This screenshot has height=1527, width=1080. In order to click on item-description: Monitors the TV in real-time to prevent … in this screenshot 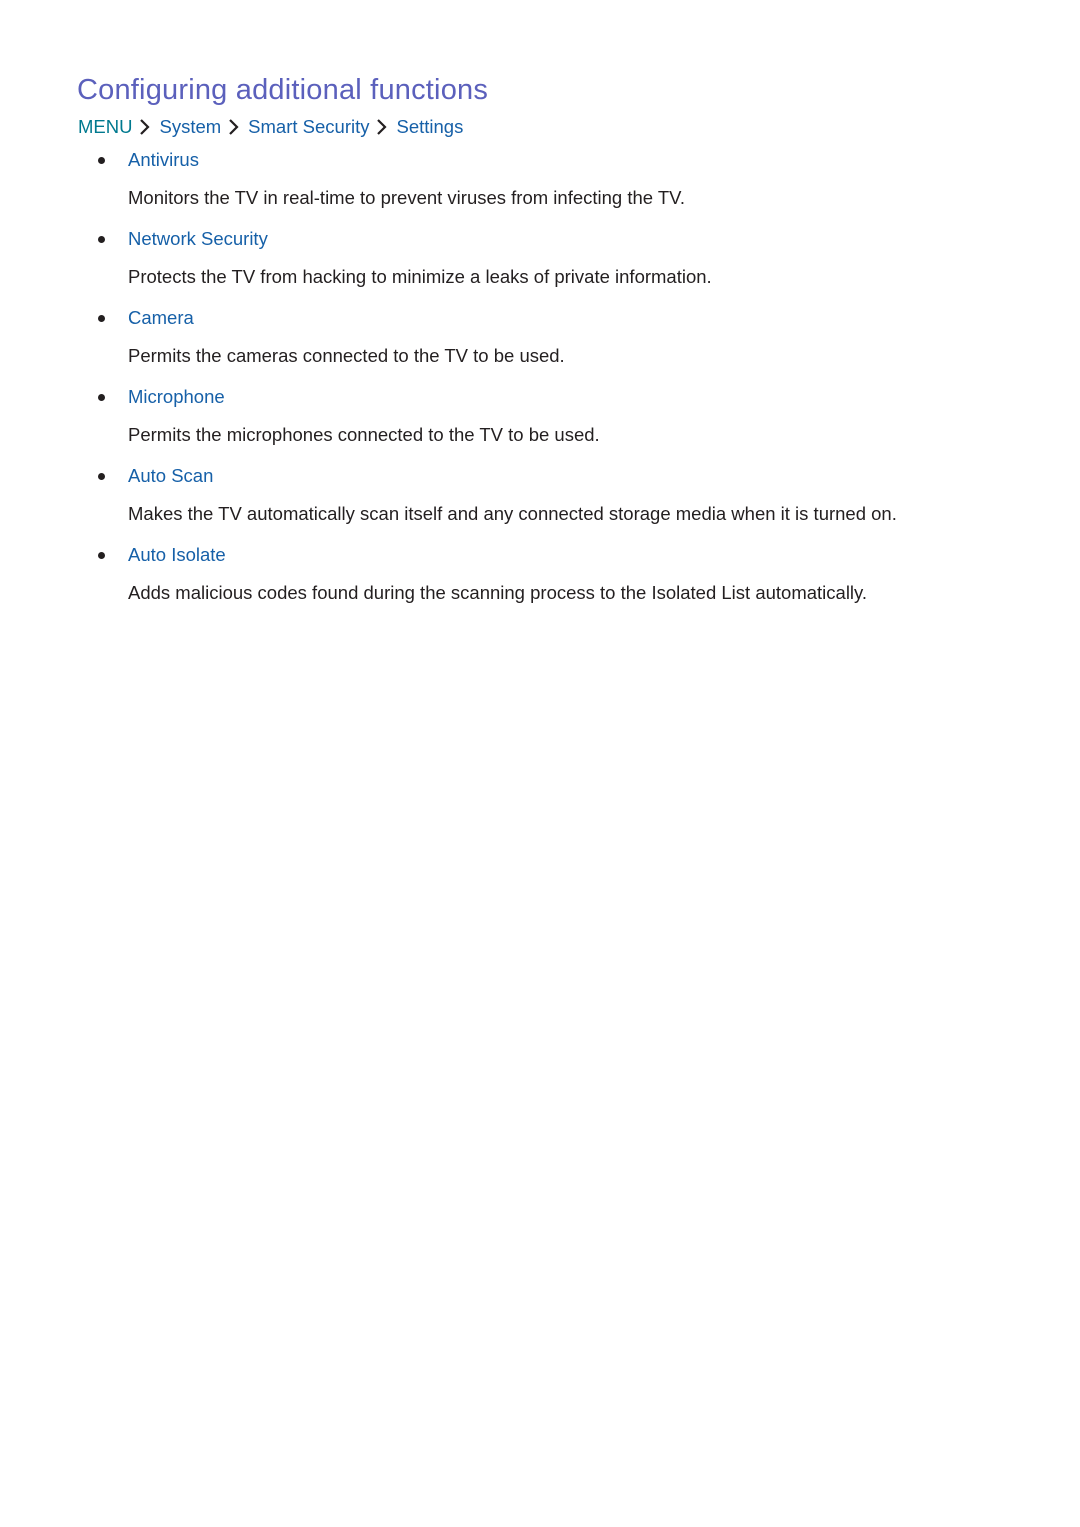, I will do `click(406, 197)`.